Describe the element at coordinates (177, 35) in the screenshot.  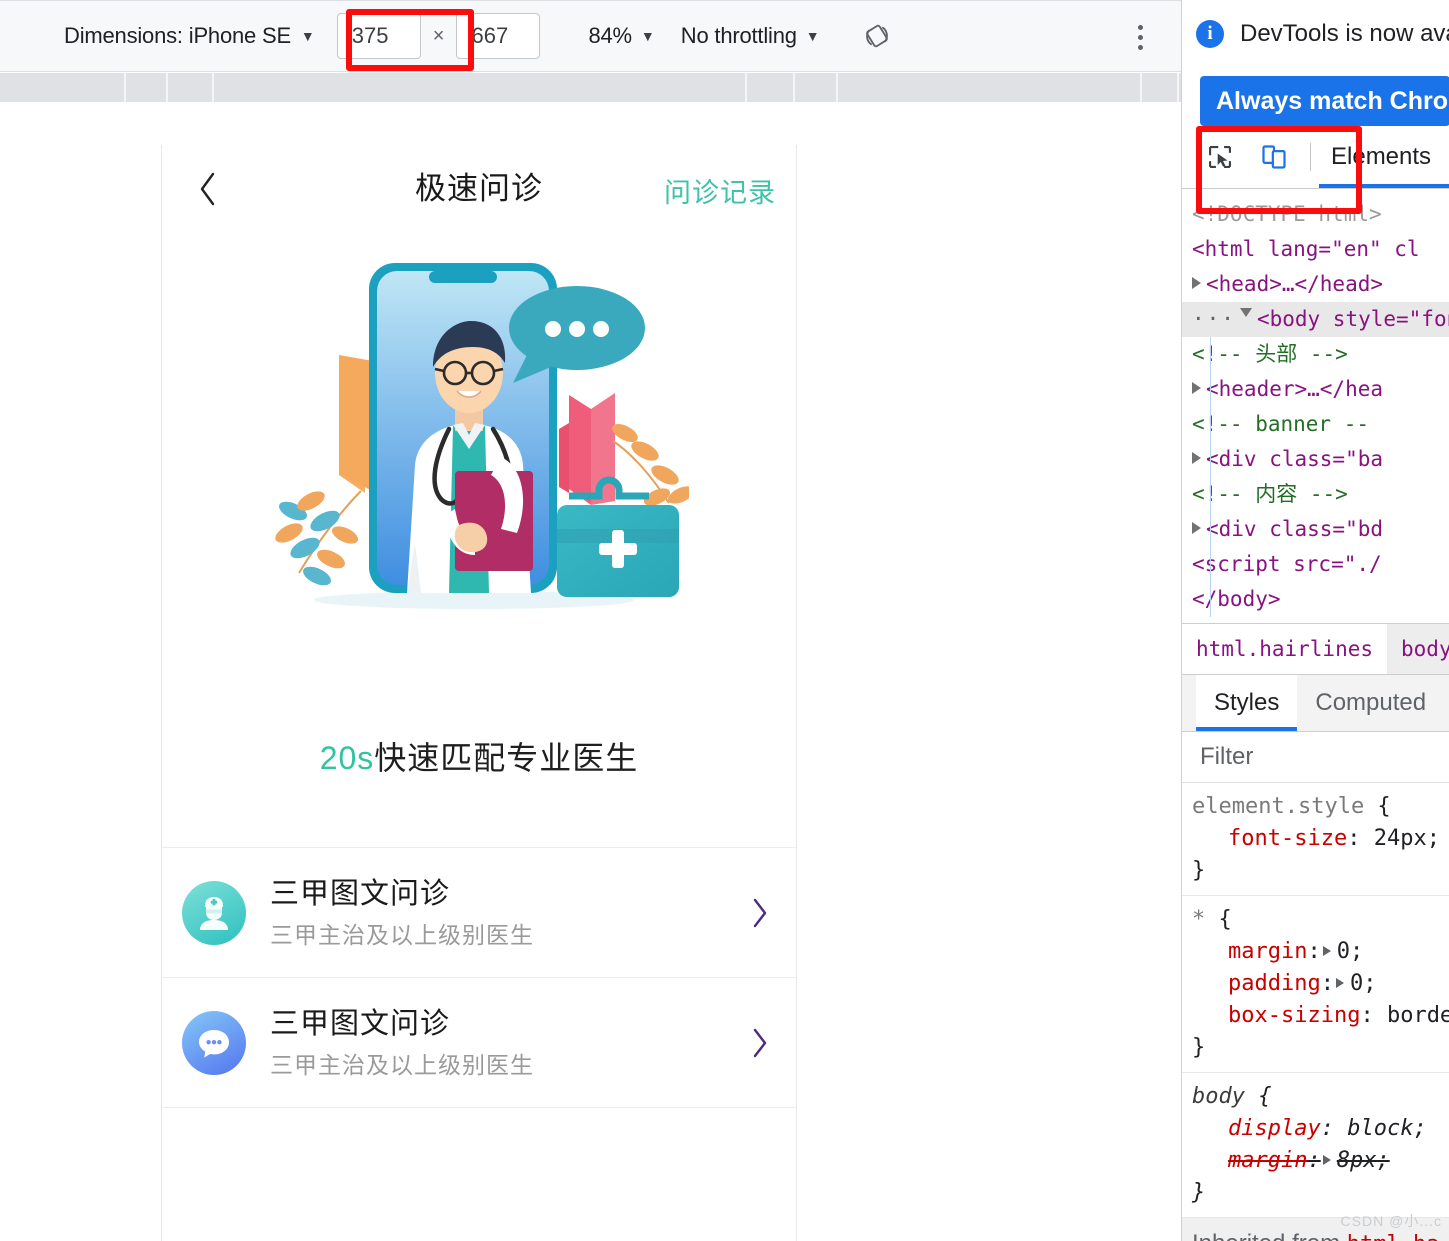
I see `dimensions-label: Dimensions: iPhone SE` at that location.